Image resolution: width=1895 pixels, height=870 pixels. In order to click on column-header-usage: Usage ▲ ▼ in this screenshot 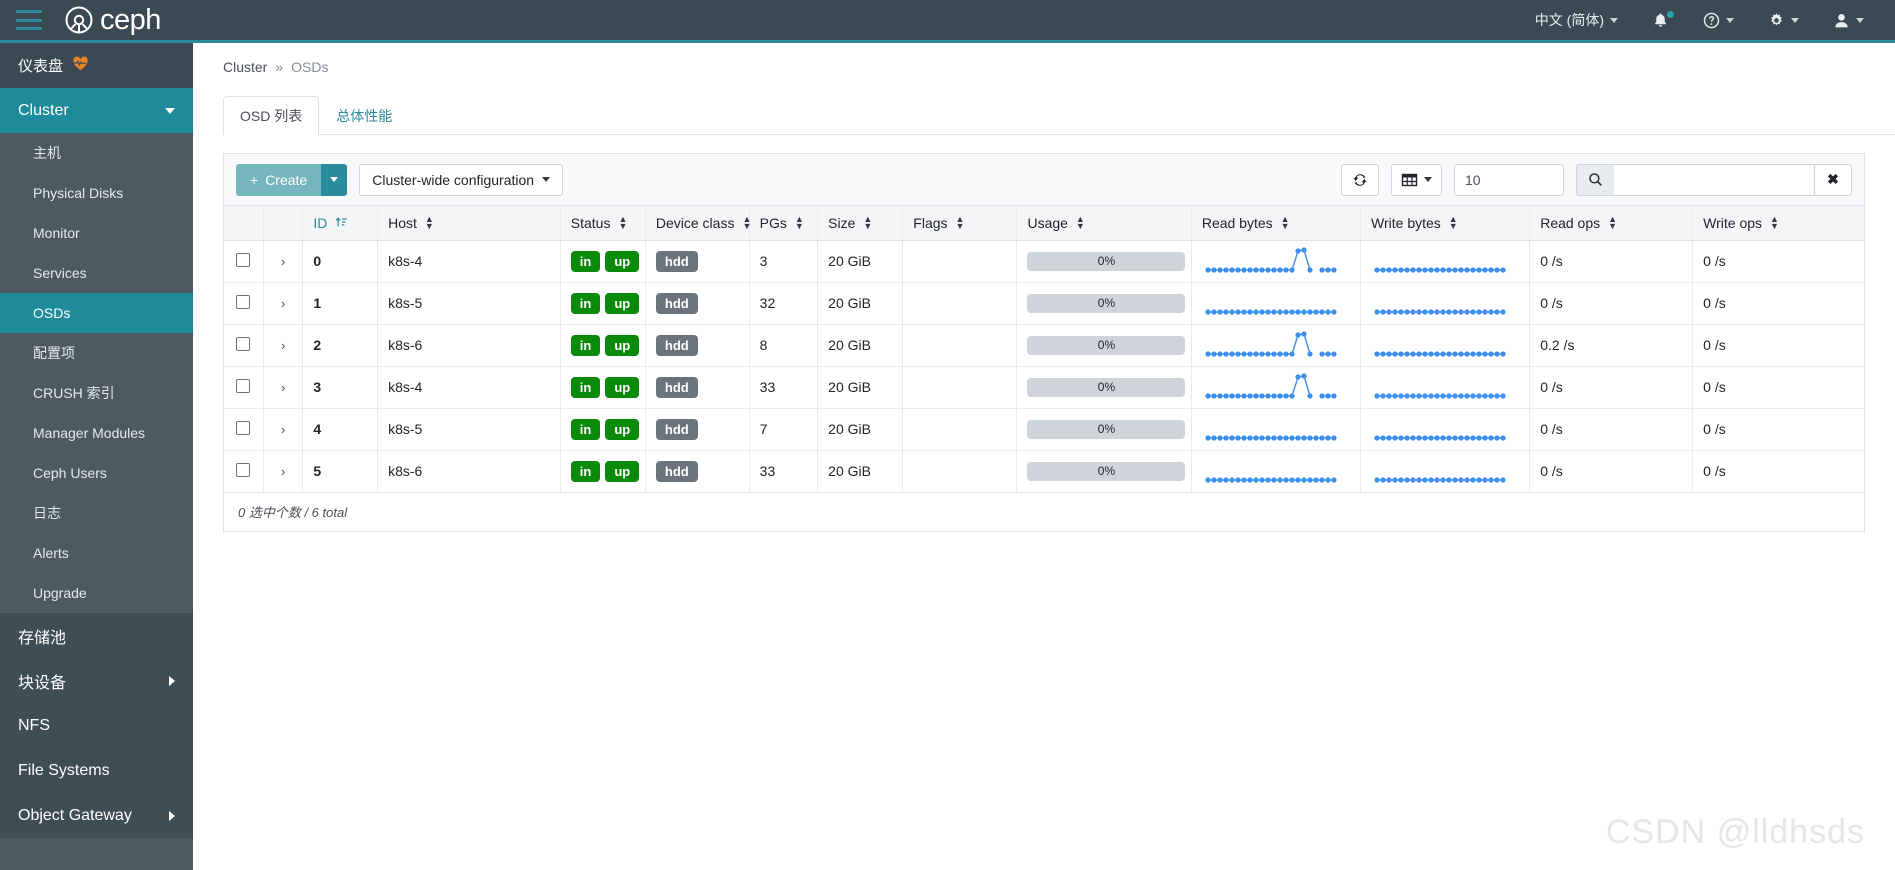, I will do `click(1104, 223)`.